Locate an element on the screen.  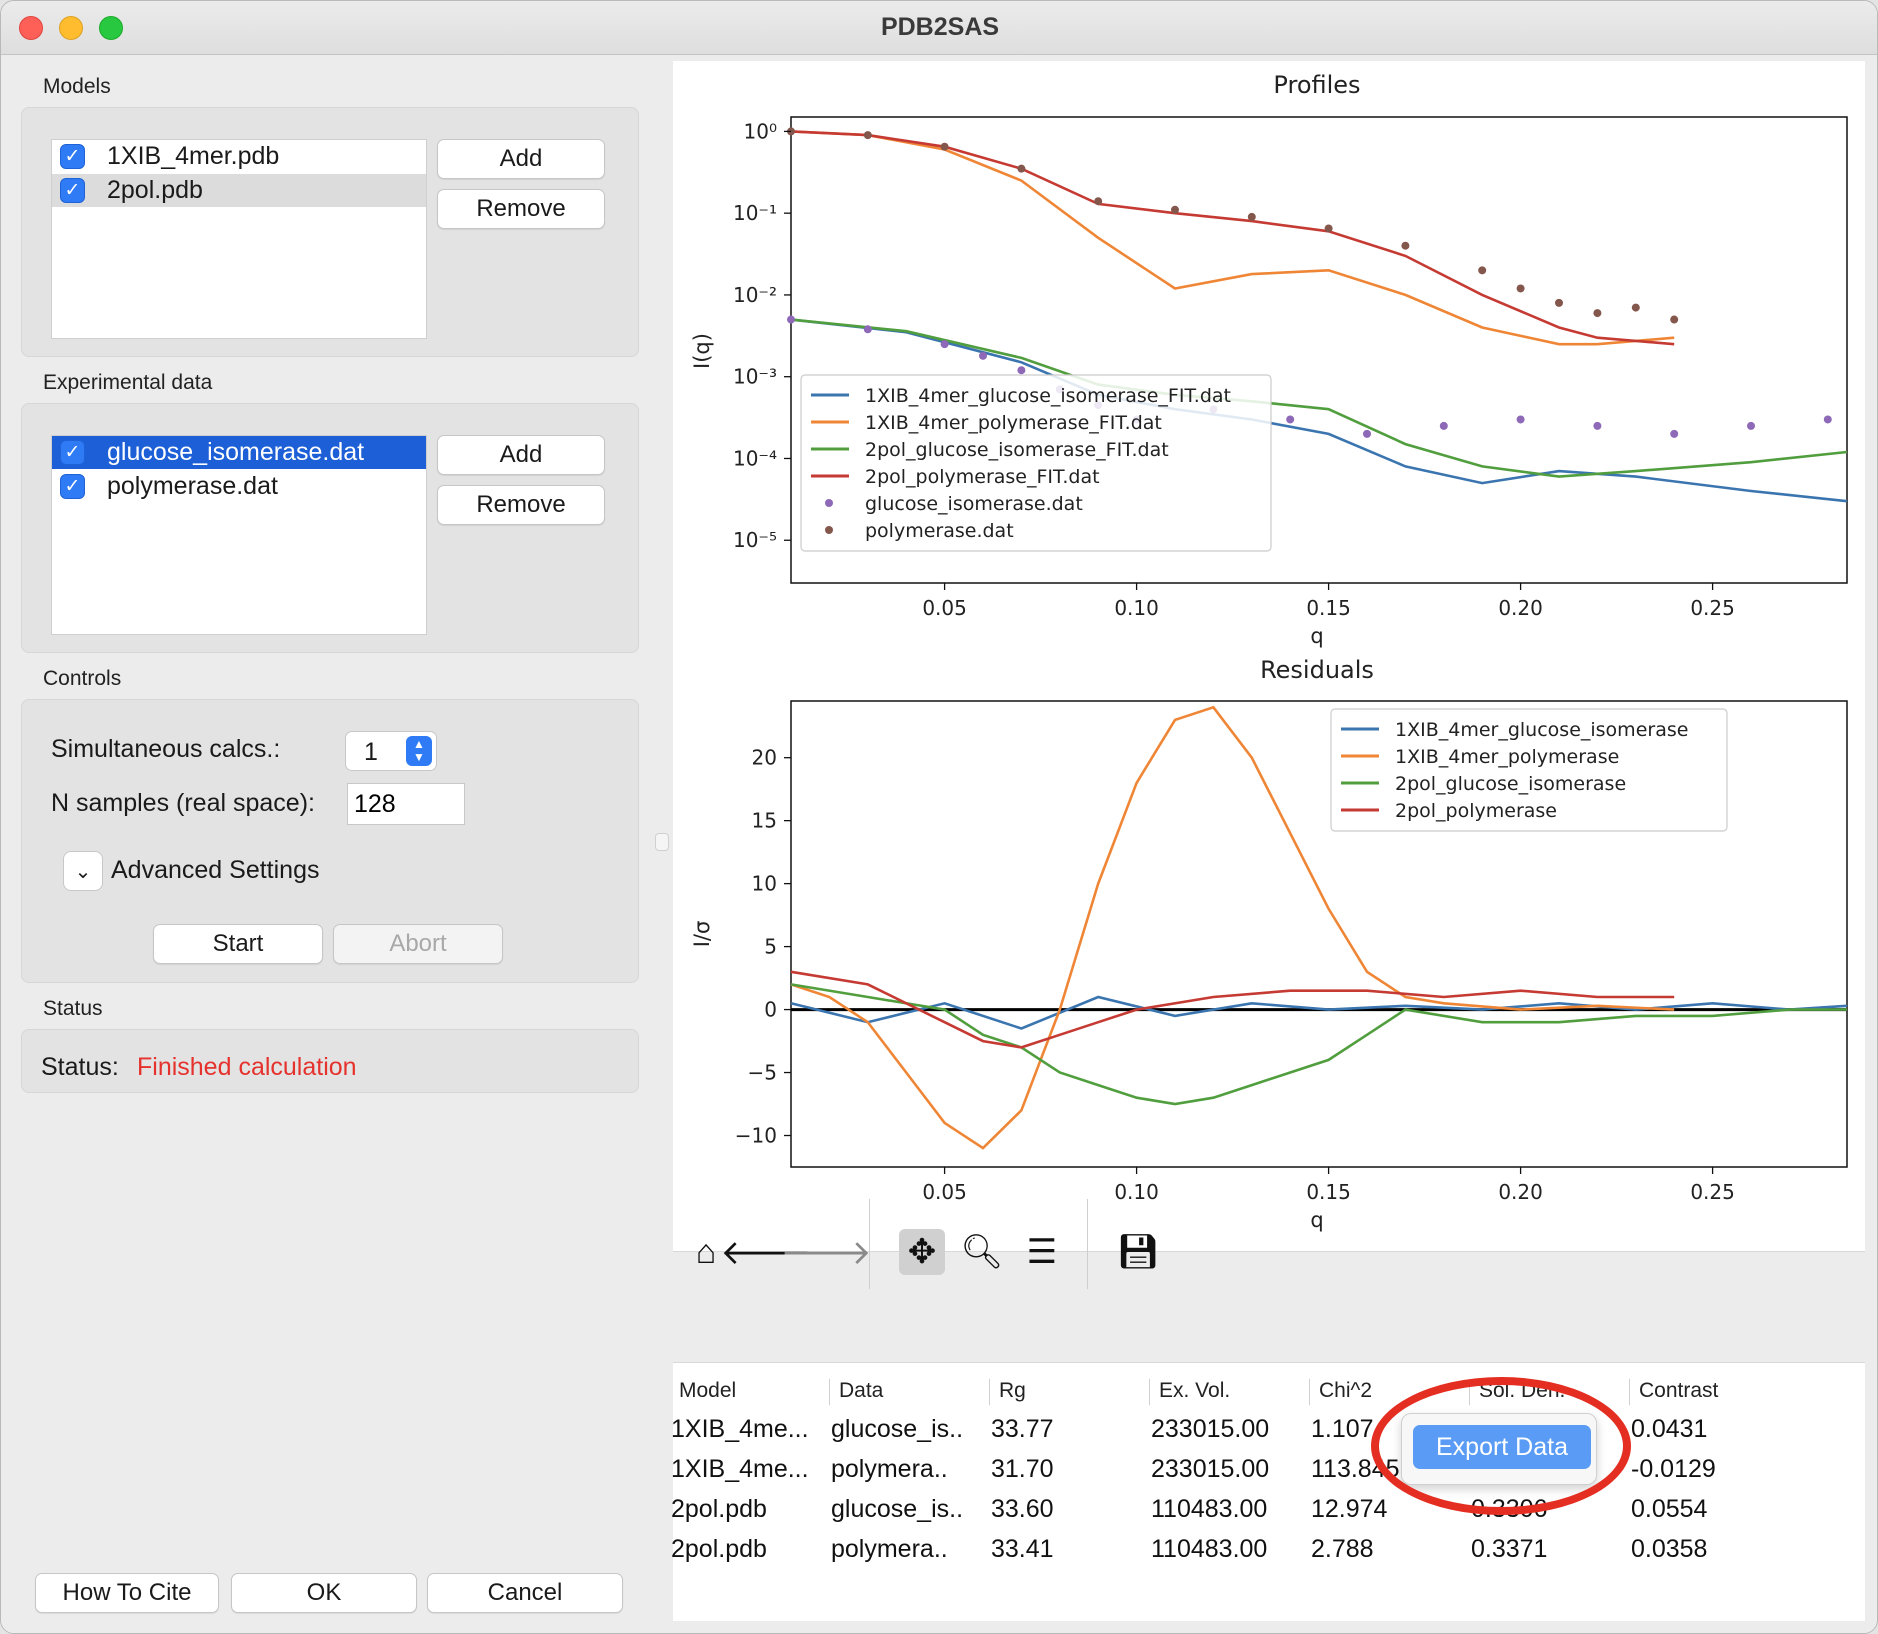
y-tick-label: 10⁰ is located at coordinates (760, 131).